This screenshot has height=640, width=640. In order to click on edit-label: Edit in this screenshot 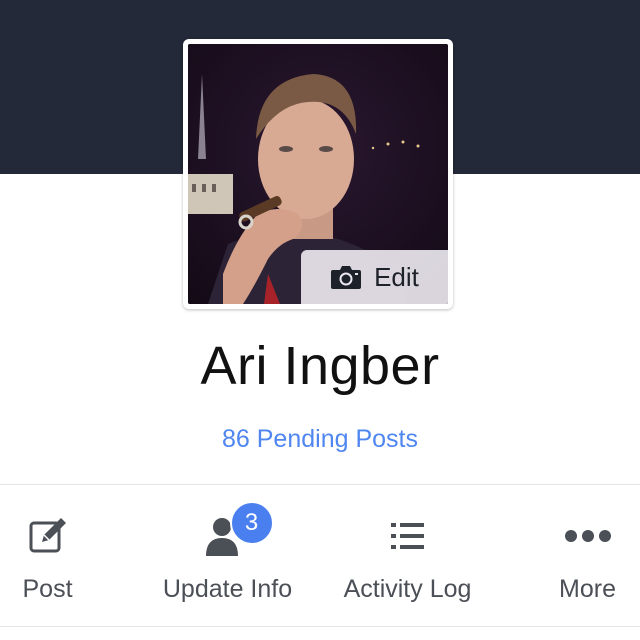, I will do `click(396, 276)`.